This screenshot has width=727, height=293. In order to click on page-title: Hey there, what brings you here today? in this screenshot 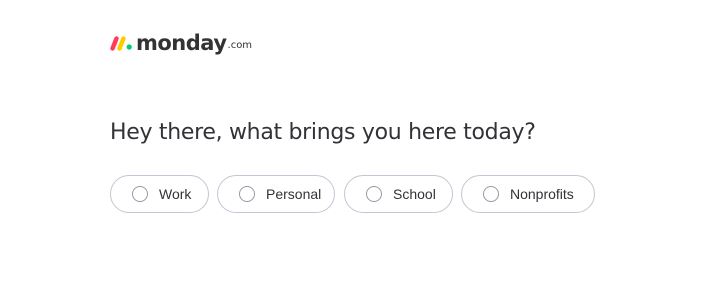, I will do `click(323, 132)`.